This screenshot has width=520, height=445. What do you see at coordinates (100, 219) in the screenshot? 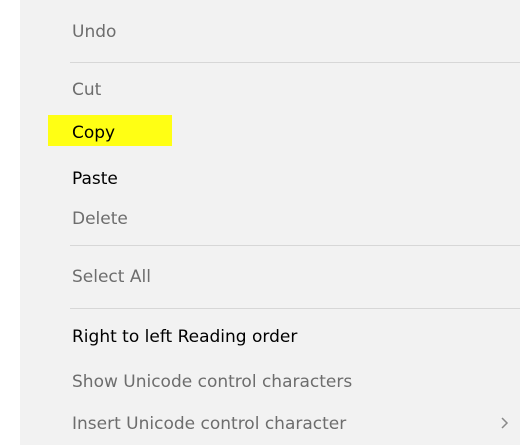
I see `menu-item-delete: Delete` at bounding box center [100, 219].